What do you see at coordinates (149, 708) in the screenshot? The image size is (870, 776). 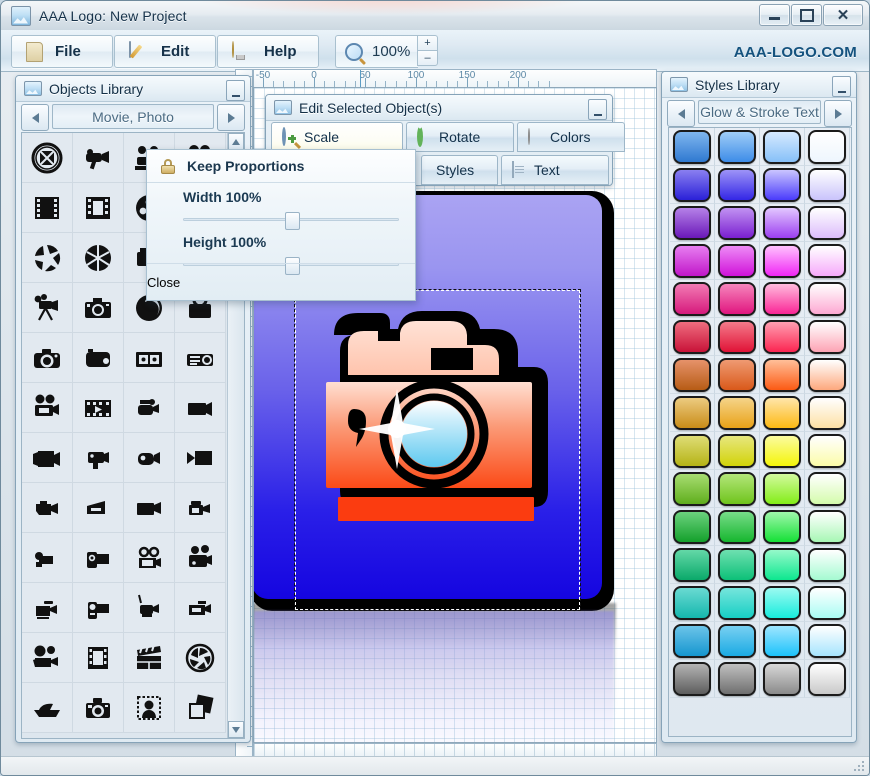 I see `object-cell-portrait-stamp-icon` at bounding box center [149, 708].